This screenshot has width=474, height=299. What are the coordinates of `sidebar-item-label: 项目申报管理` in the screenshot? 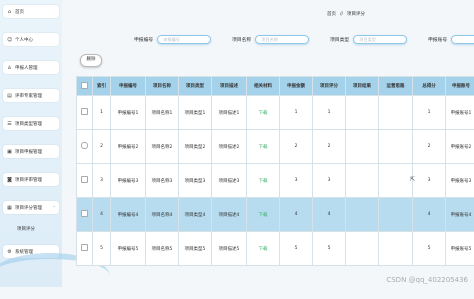 It's located at (28, 152).